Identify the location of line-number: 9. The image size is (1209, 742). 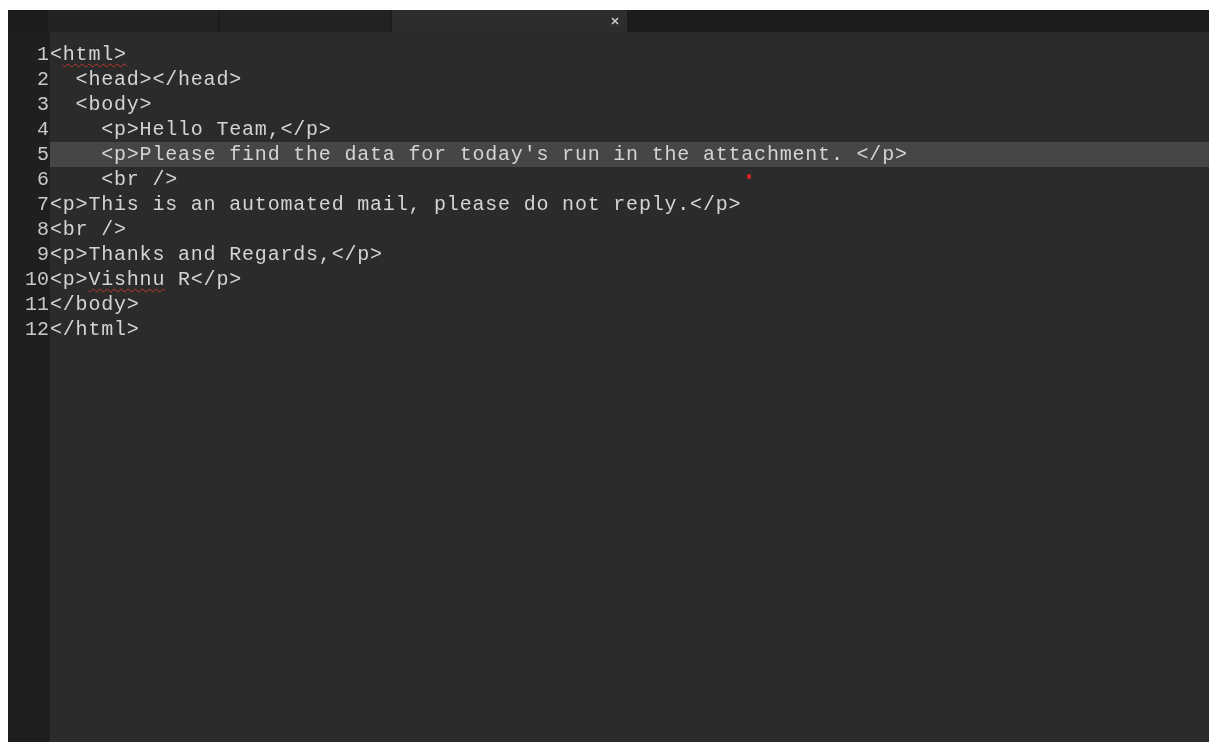
(43, 254).